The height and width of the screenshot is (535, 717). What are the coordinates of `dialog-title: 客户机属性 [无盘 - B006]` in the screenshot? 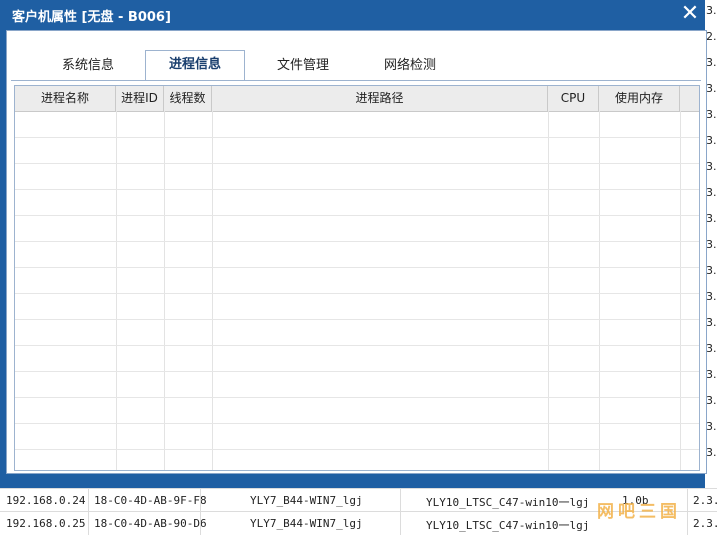 It's located at (91, 17).